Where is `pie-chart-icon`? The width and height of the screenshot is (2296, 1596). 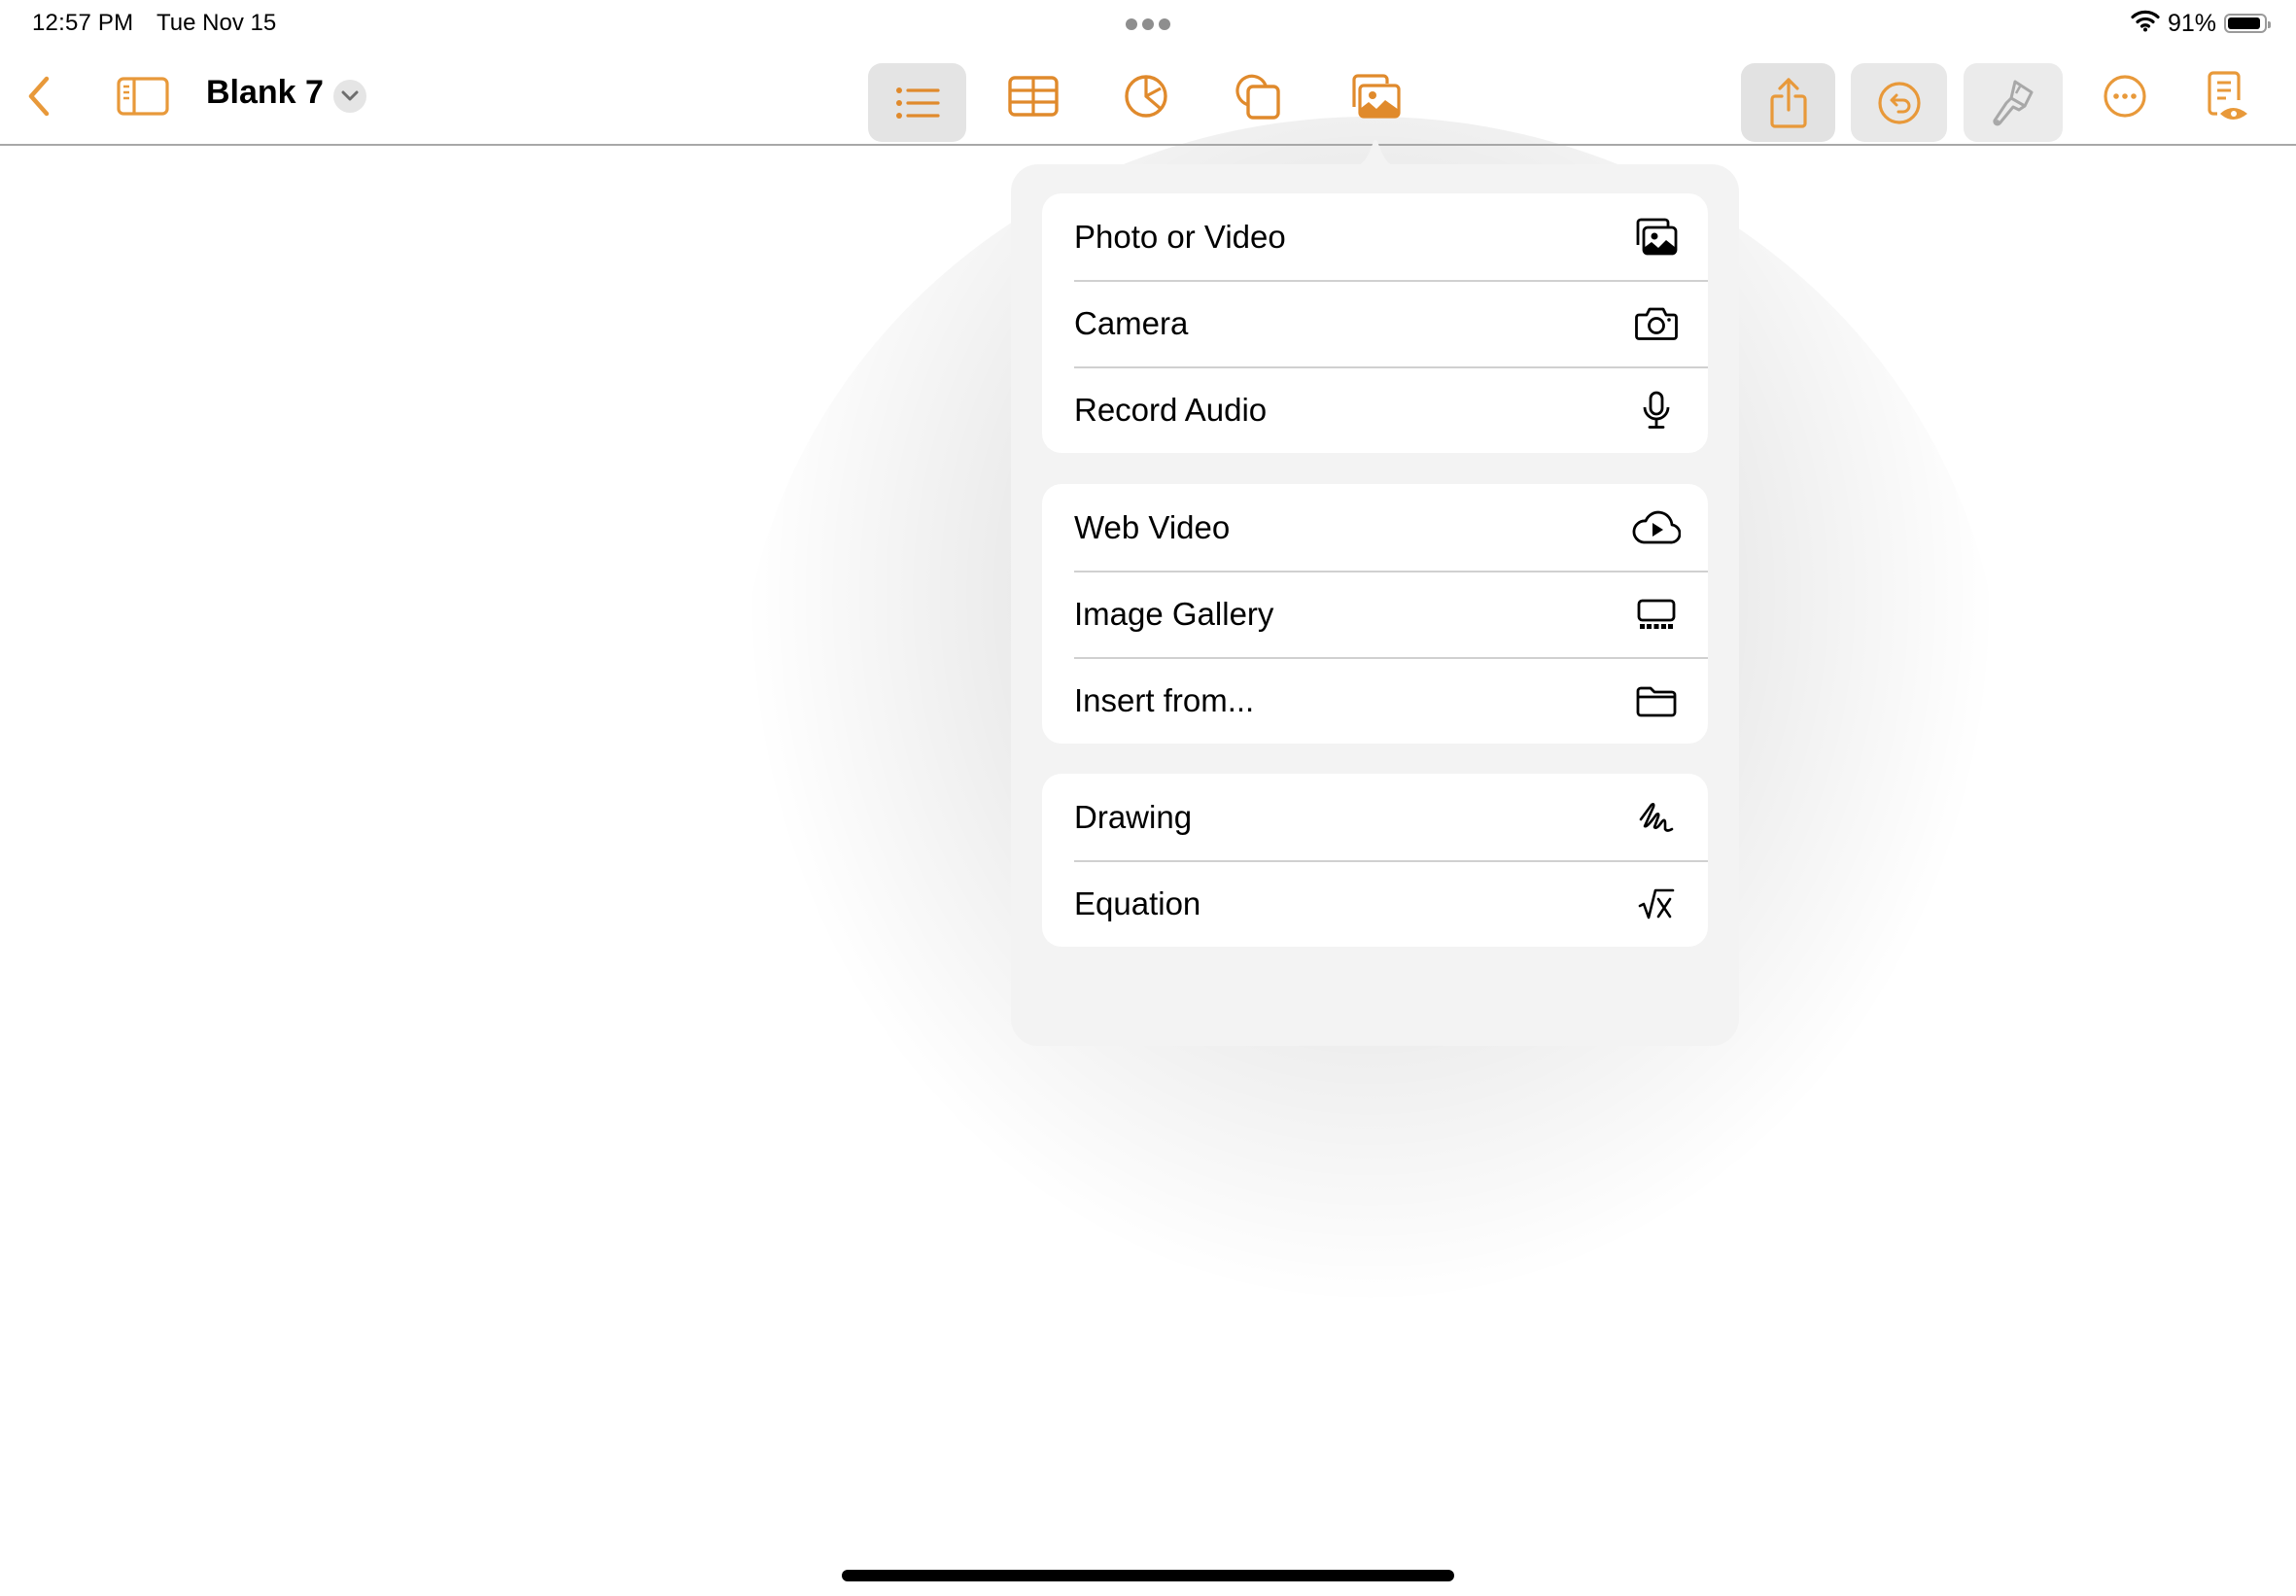
pie-chart-icon is located at coordinates (1146, 96).